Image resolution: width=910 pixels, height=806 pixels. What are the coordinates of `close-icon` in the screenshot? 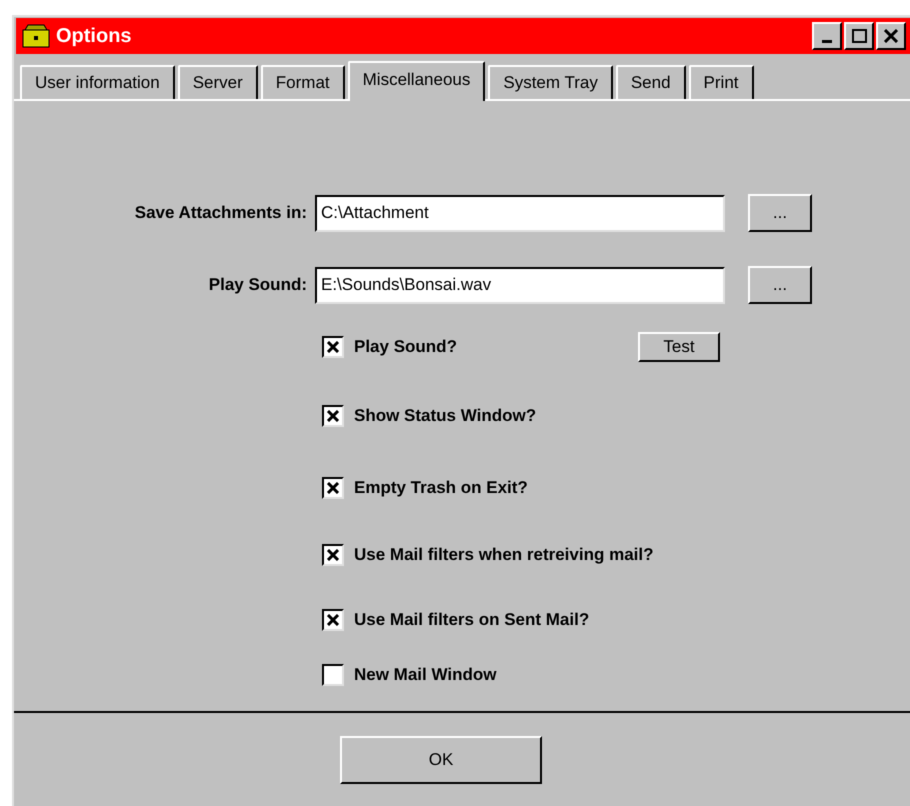 It's located at (891, 36).